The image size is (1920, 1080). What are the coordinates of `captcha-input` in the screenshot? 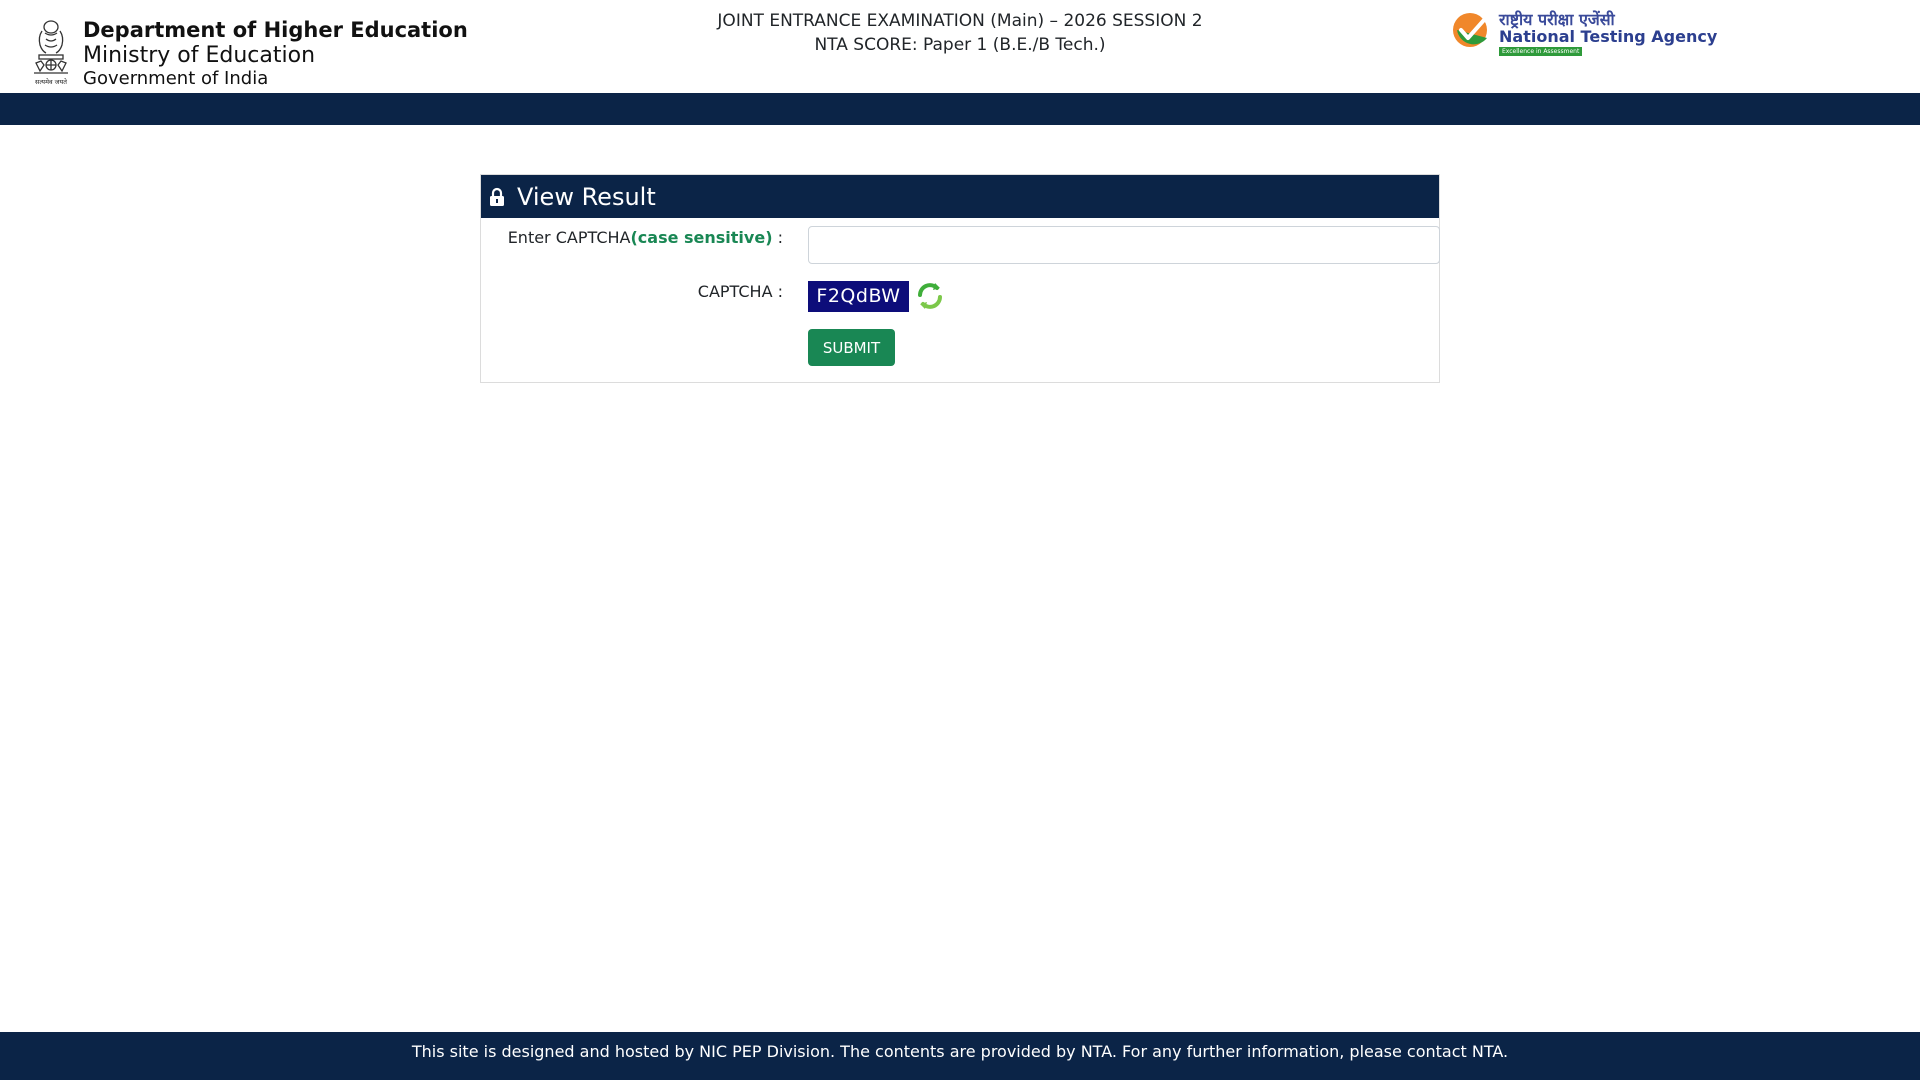 It's located at (1124, 245).